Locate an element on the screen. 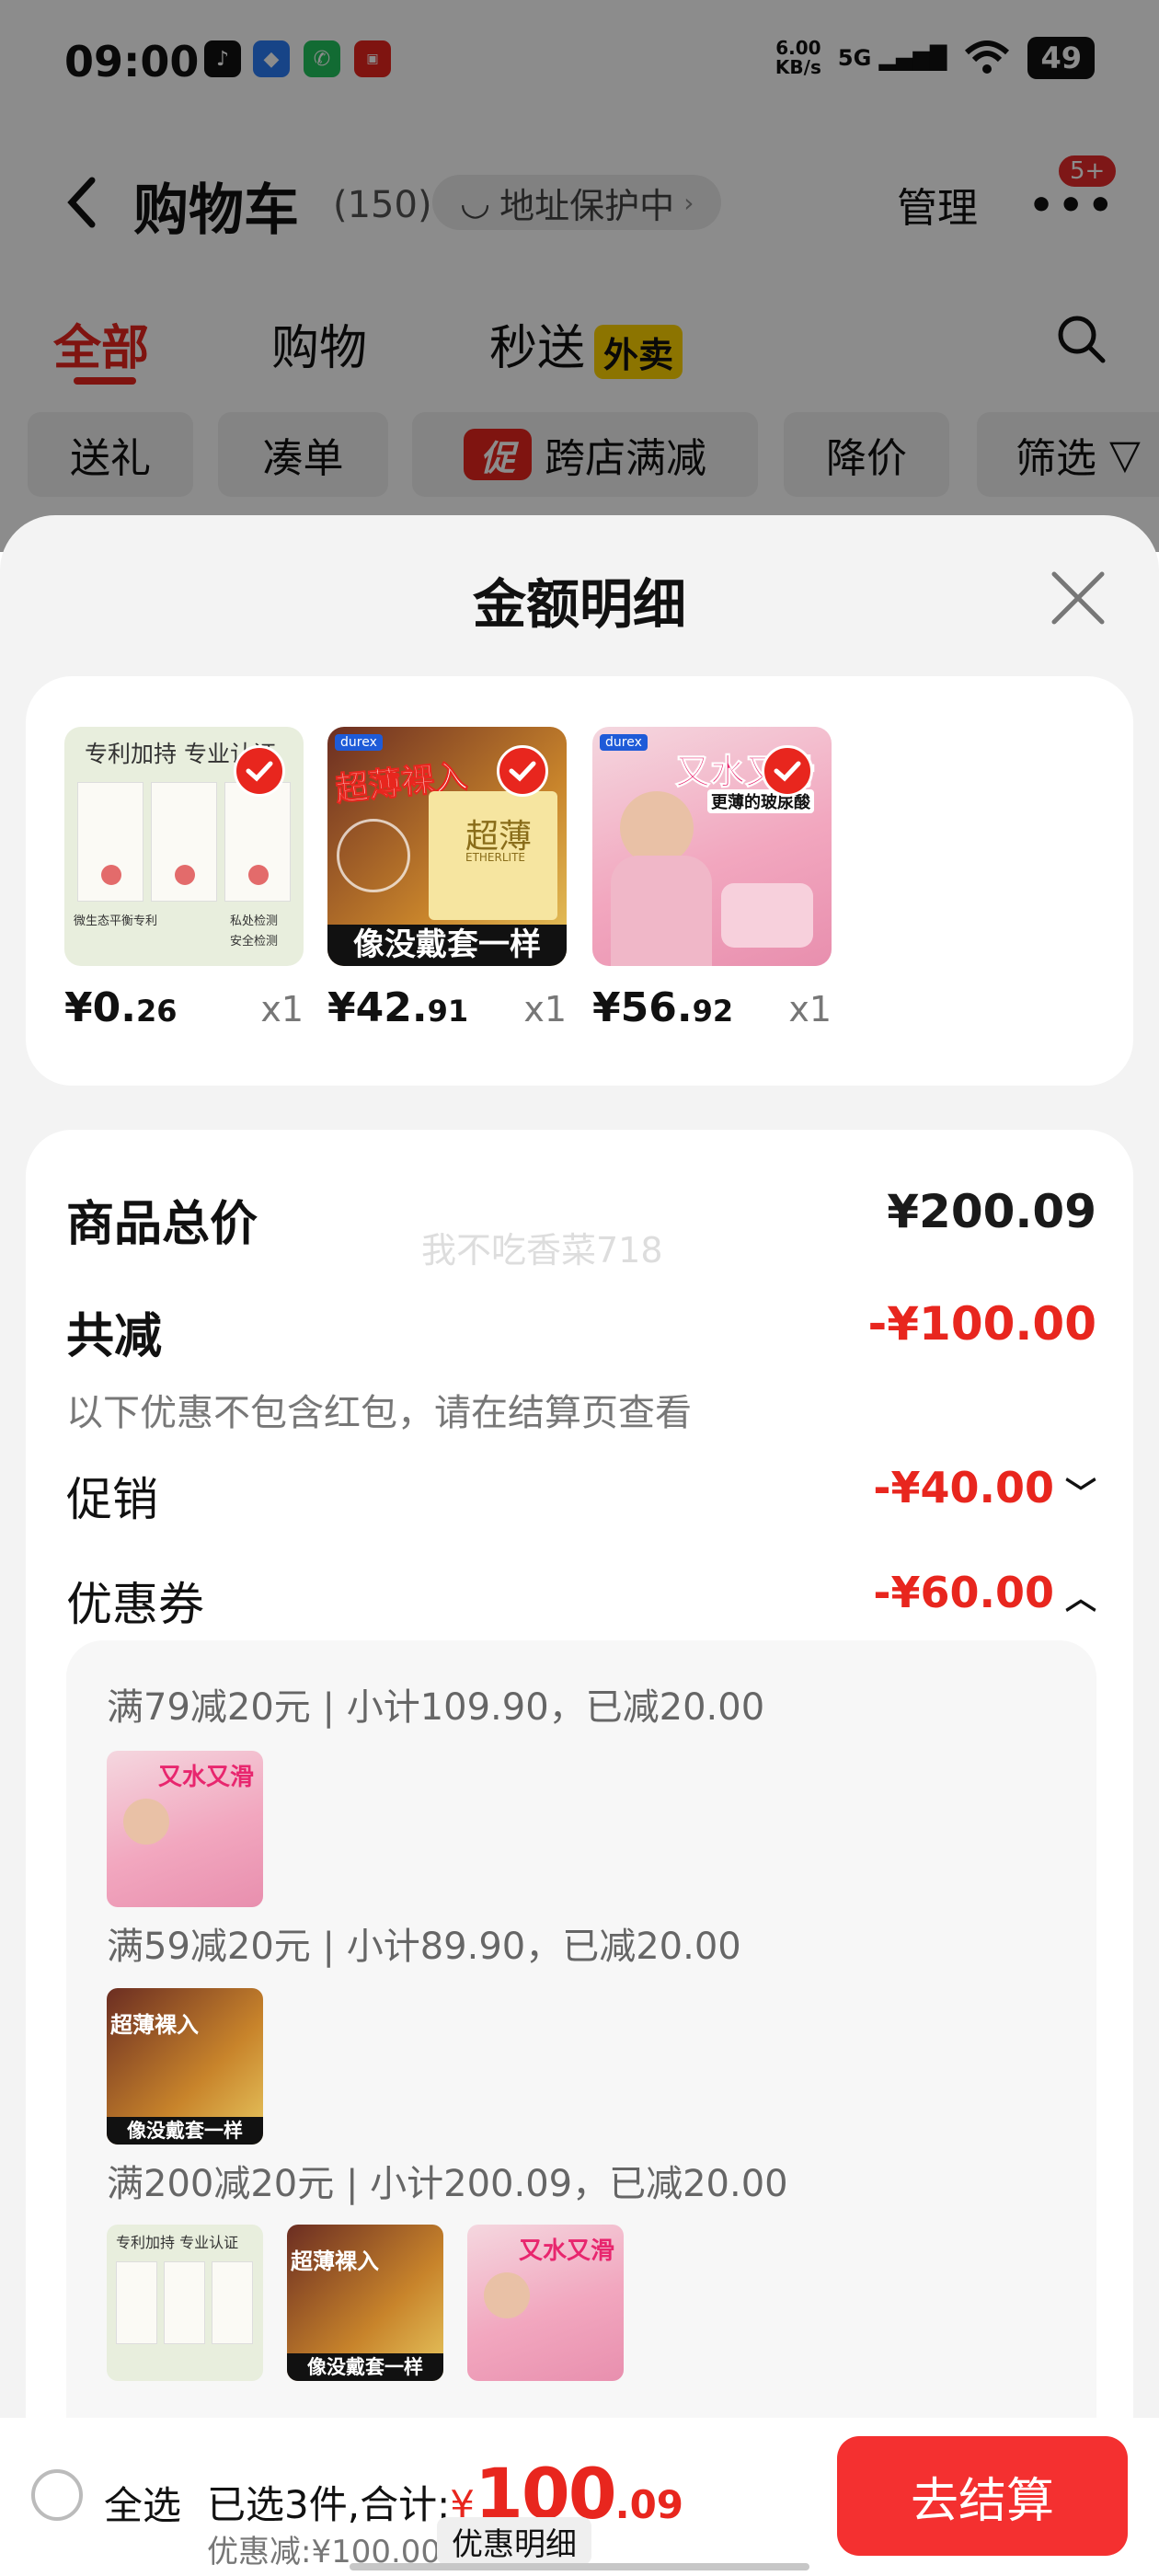  coupon-row: 优惠券 -¥60.00 ︿ is located at coordinates (581, 1601).